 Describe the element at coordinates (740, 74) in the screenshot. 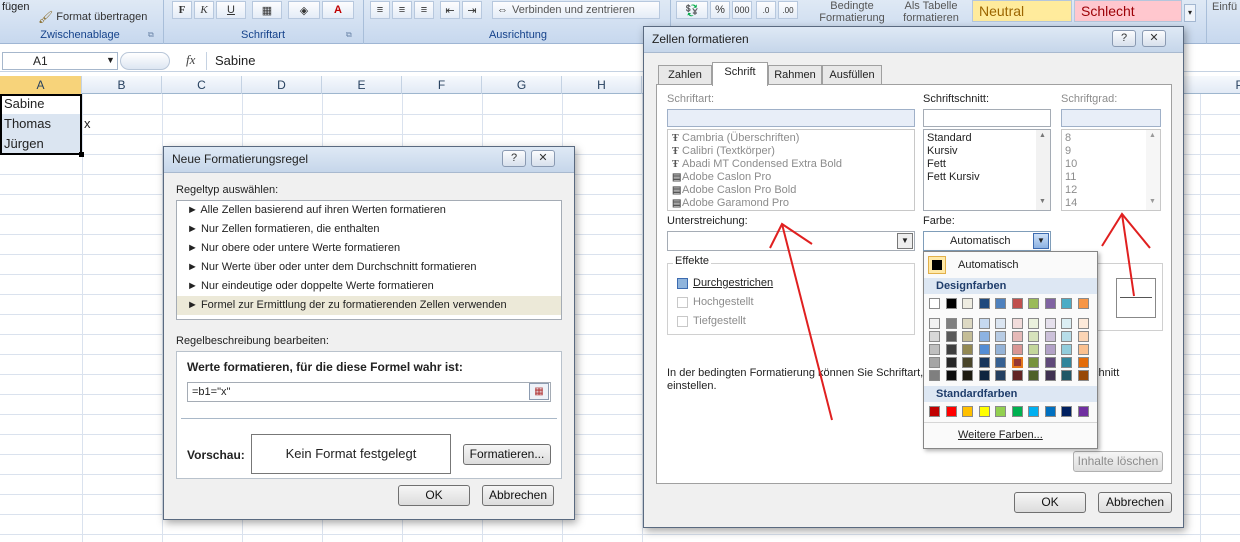

I see `tab-schrift: Schrift` at that location.